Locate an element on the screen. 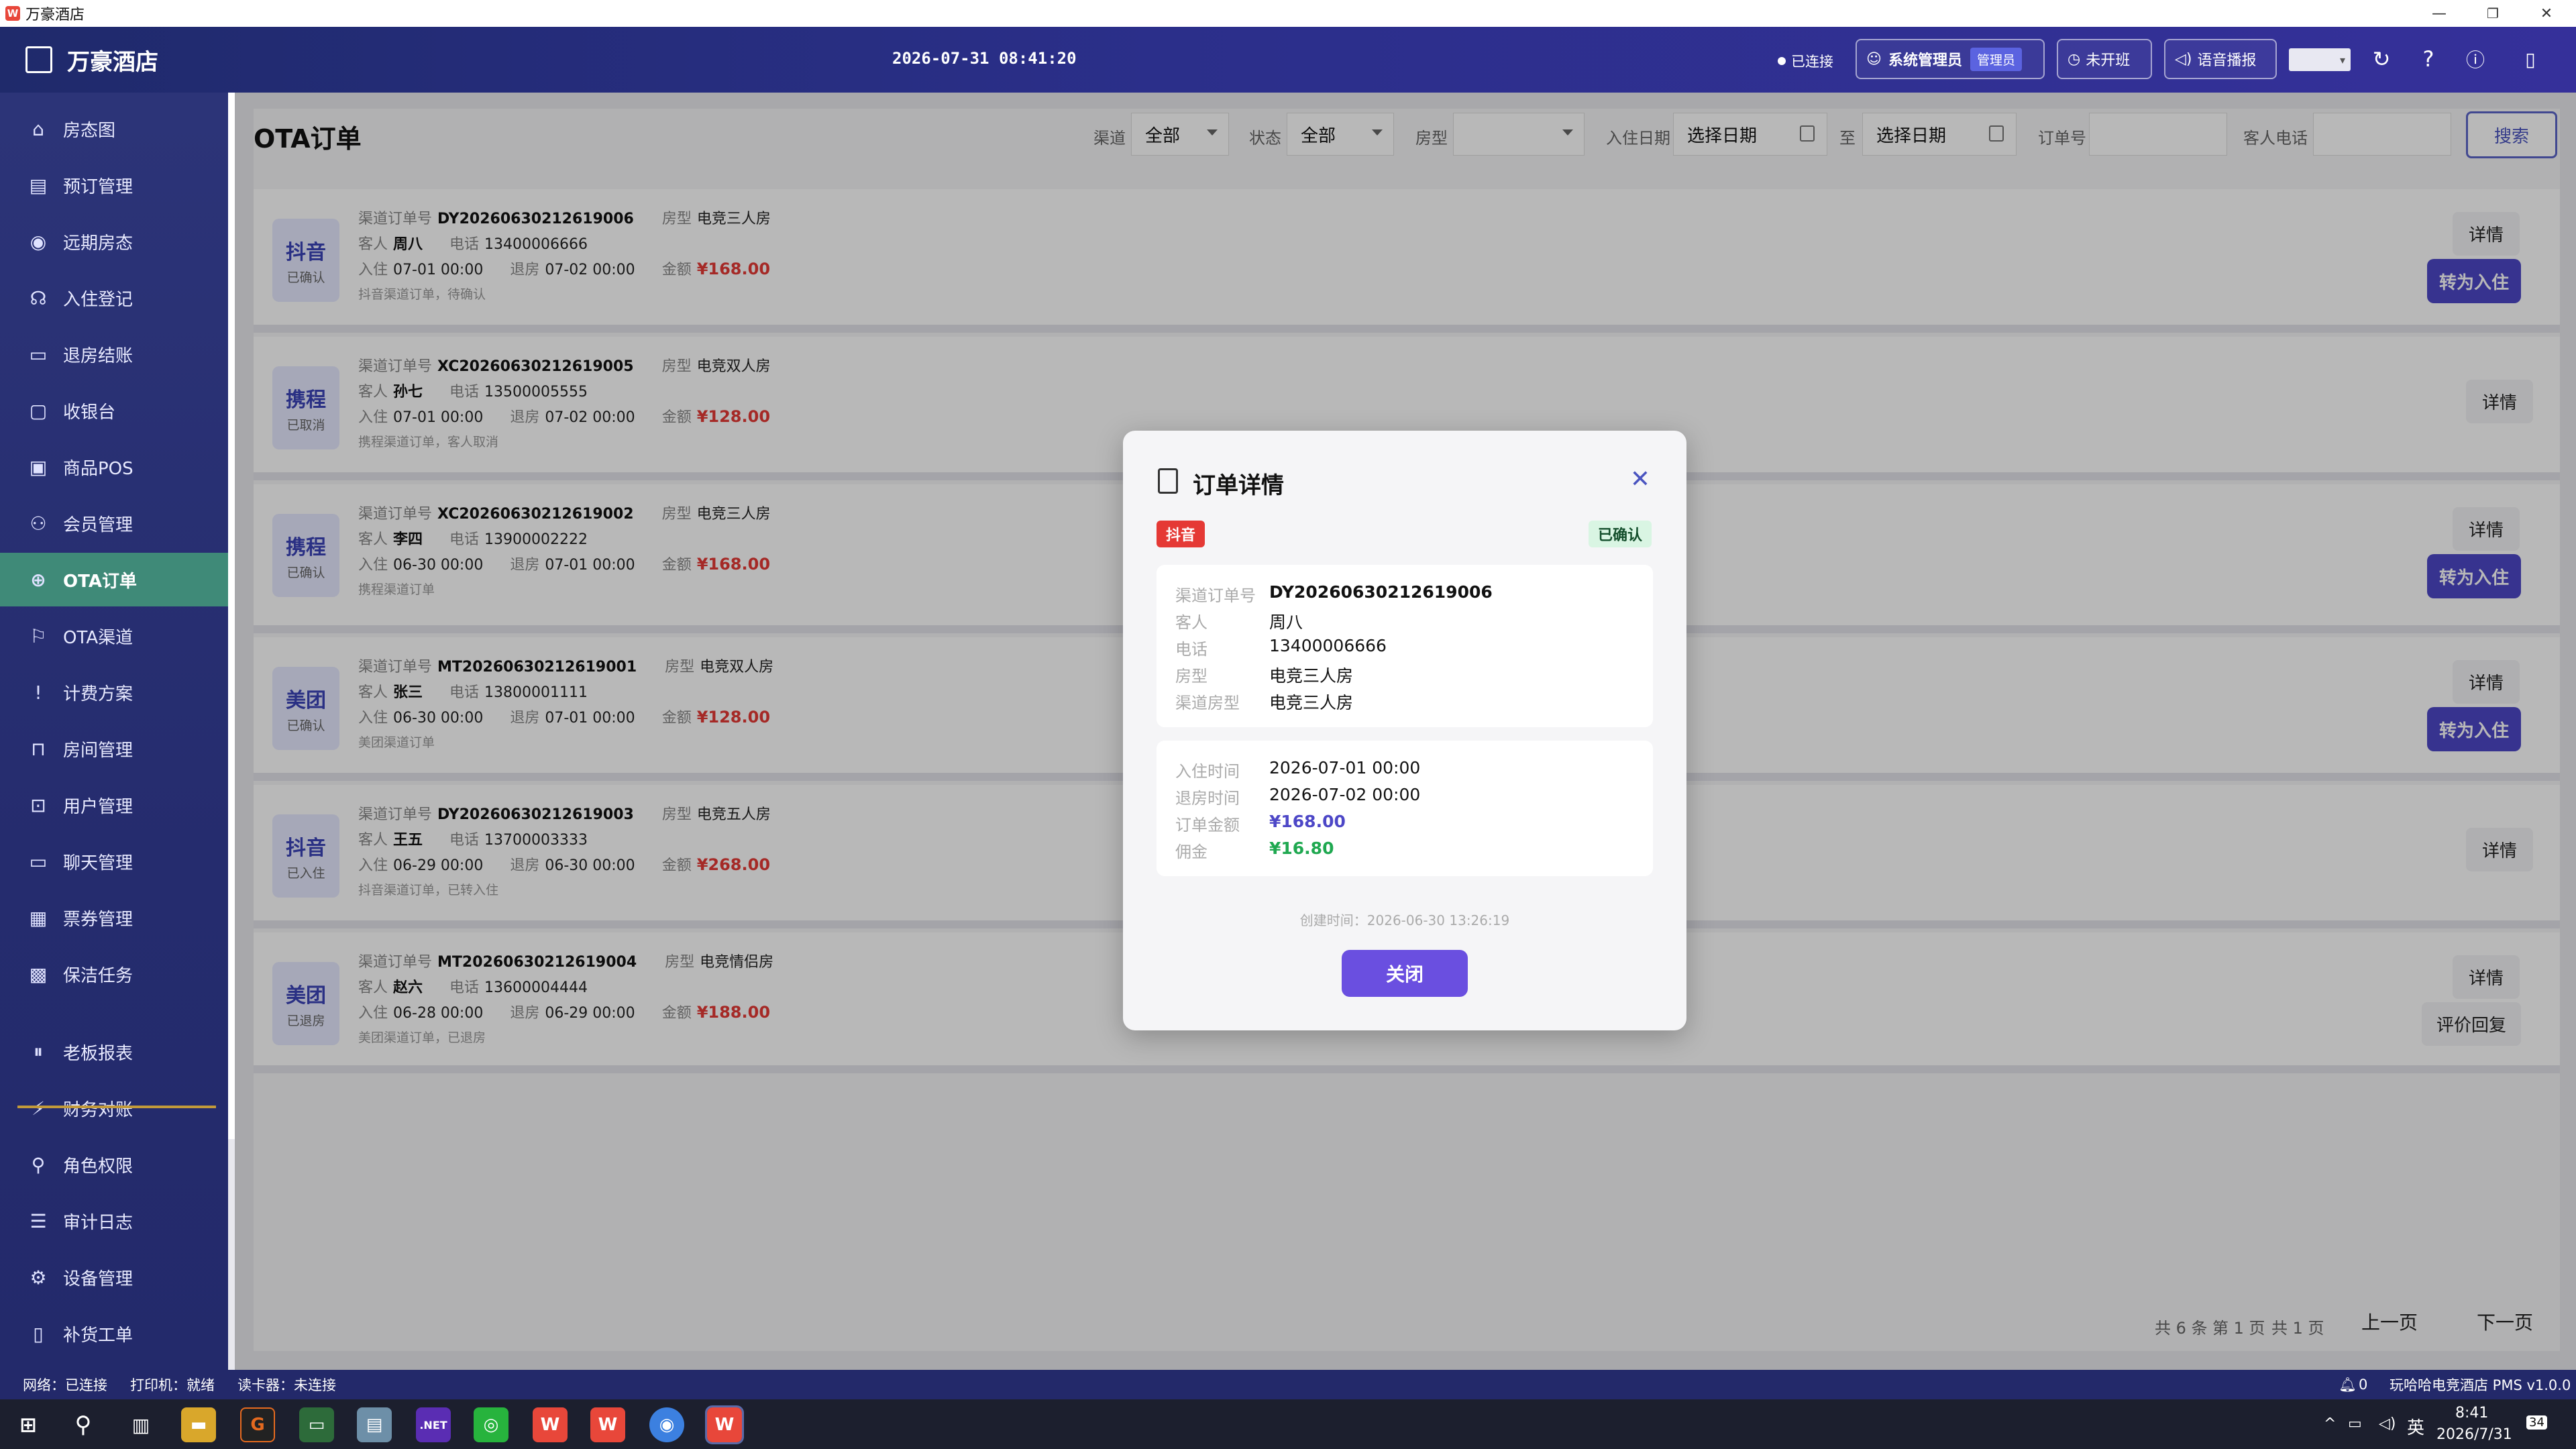 The image size is (2576, 1449). sidebar-item: ⌂ 房态图 is located at coordinates (114, 129).